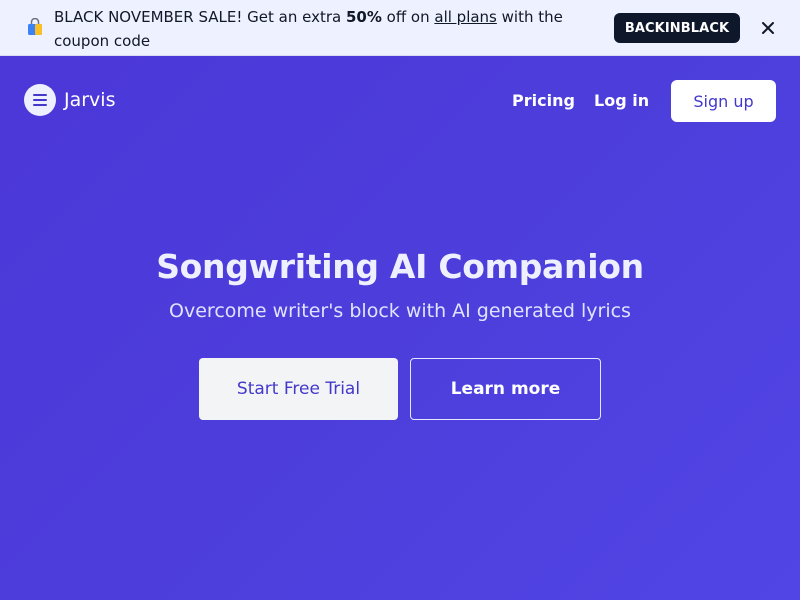 The width and height of the screenshot is (800, 600). I want to click on promo-text-start: BLACK NOVEMBER SALE! Get an extra, so click(200, 17).